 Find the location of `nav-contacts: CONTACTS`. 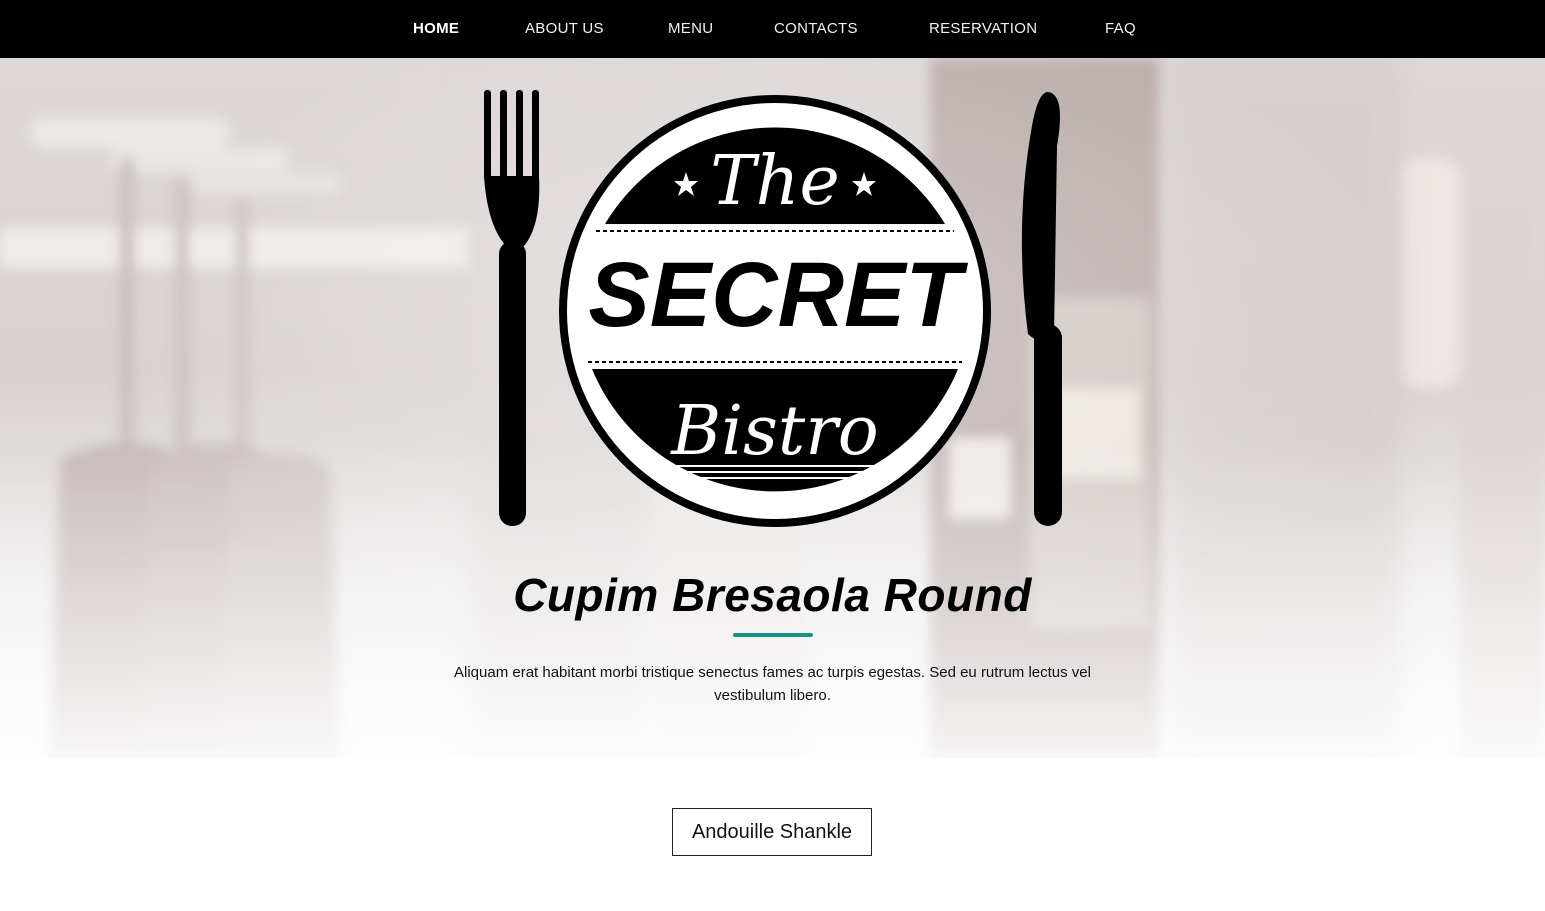

nav-contacts: CONTACTS is located at coordinates (816, 29).